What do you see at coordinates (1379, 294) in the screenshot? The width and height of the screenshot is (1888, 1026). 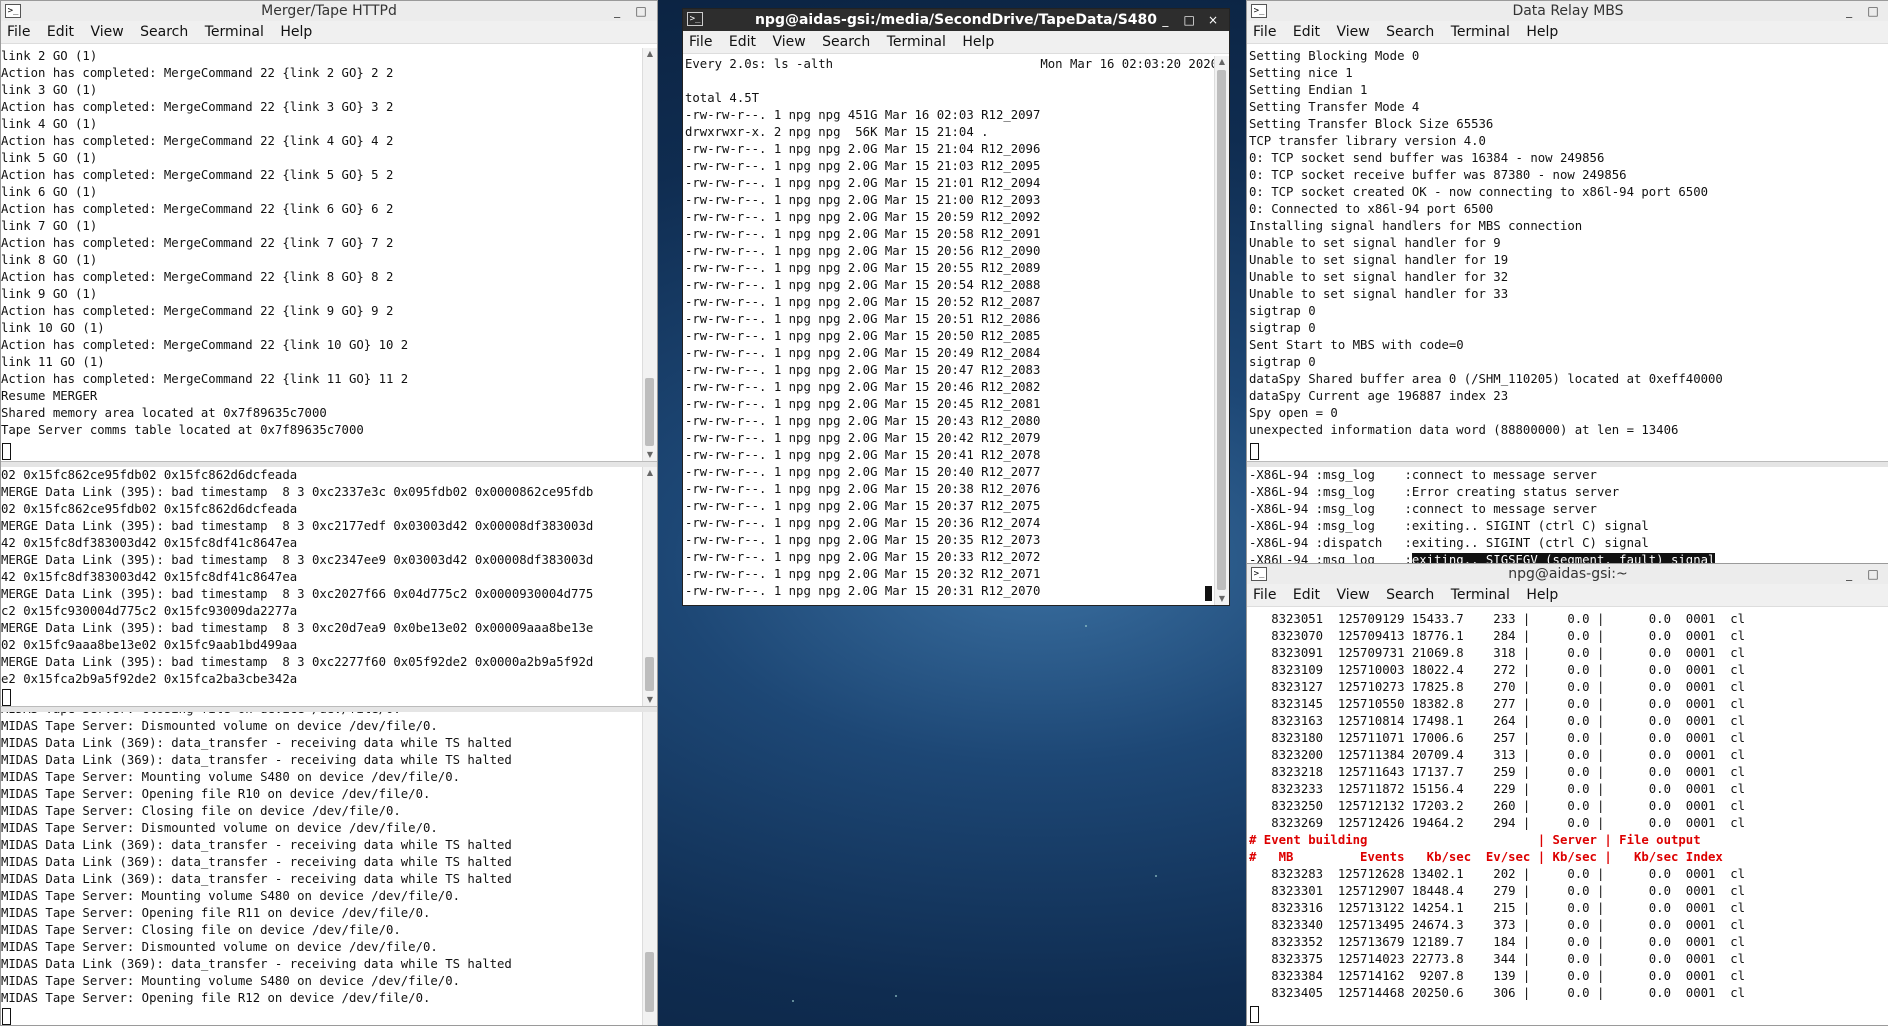 I see `terminal-line: Unable to set signal handler for 33` at bounding box center [1379, 294].